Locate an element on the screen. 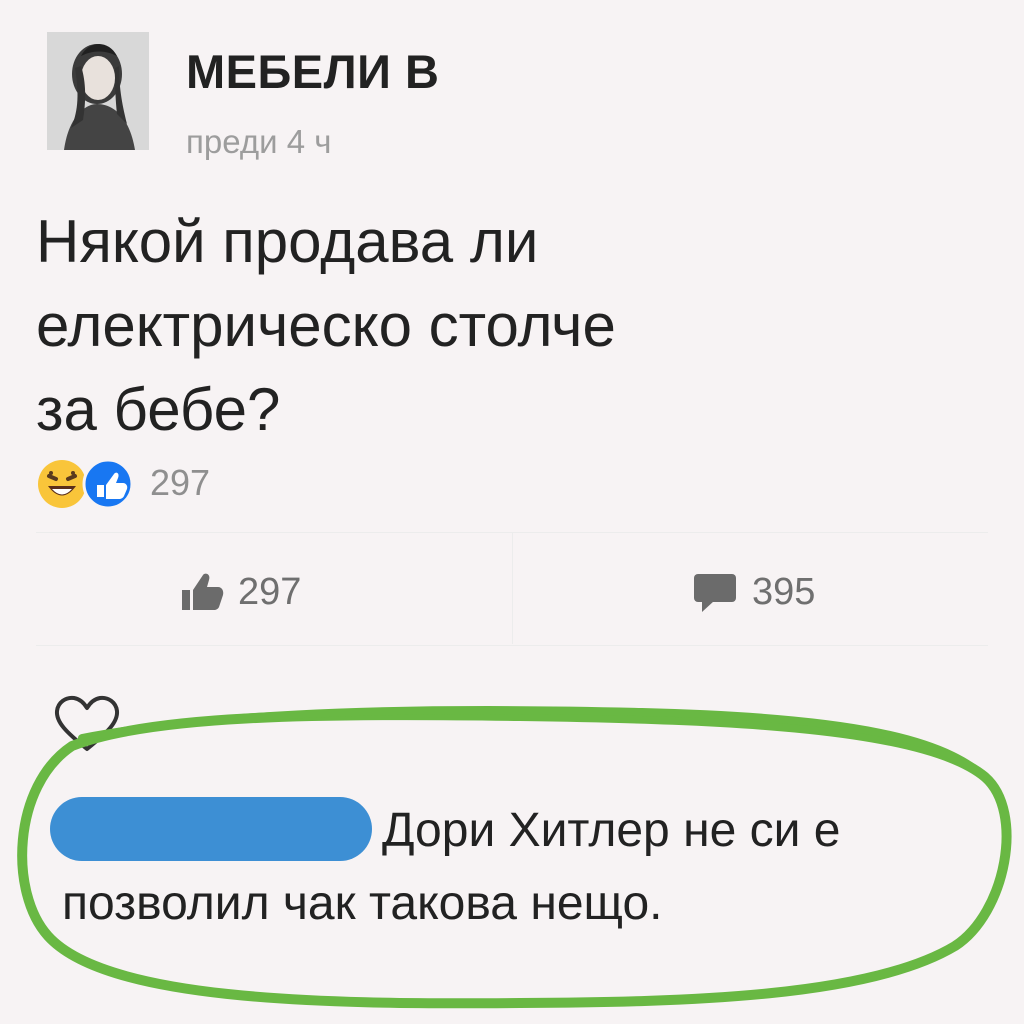  redacted-commenter-name is located at coordinates (211, 829).